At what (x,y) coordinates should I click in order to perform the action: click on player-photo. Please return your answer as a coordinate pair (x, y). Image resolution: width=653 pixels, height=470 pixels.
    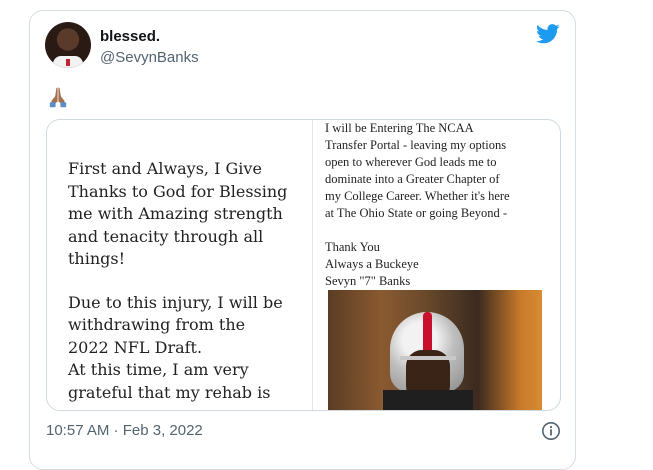
    Looking at the image, I should click on (435, 350).